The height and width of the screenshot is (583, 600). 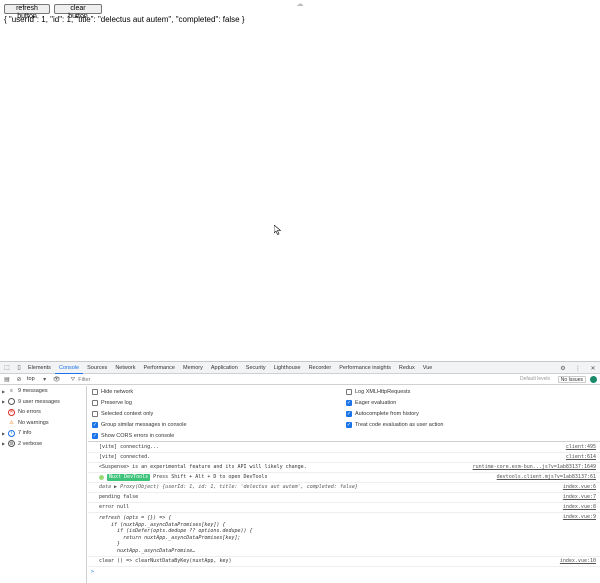 I want to click on tab-security: Security, so click(x=256, y=368).